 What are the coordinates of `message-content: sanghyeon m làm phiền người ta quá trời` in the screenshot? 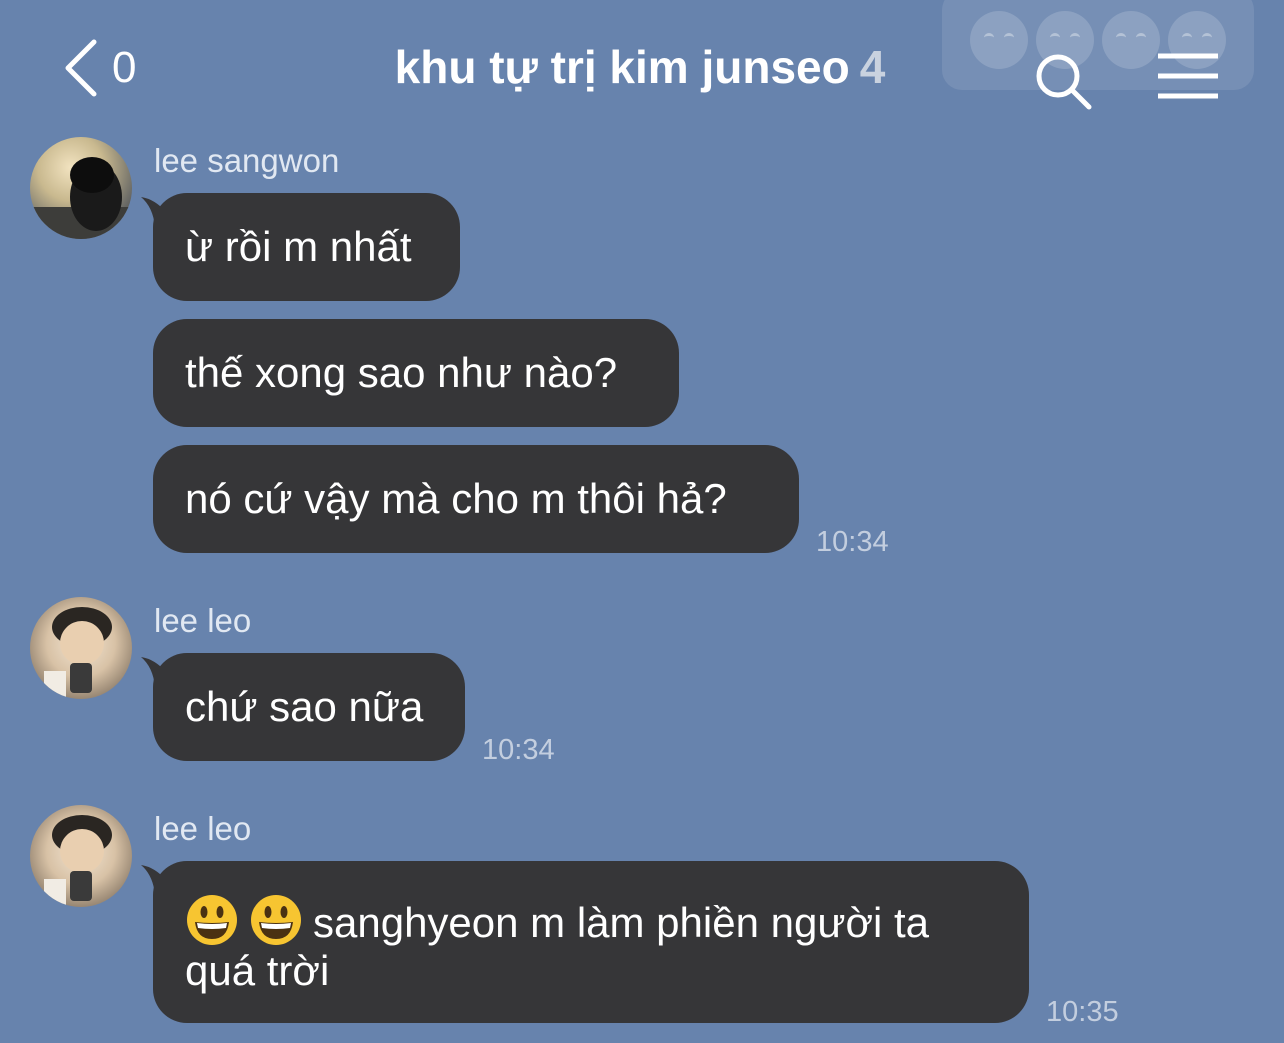 It's located at (591, 944).